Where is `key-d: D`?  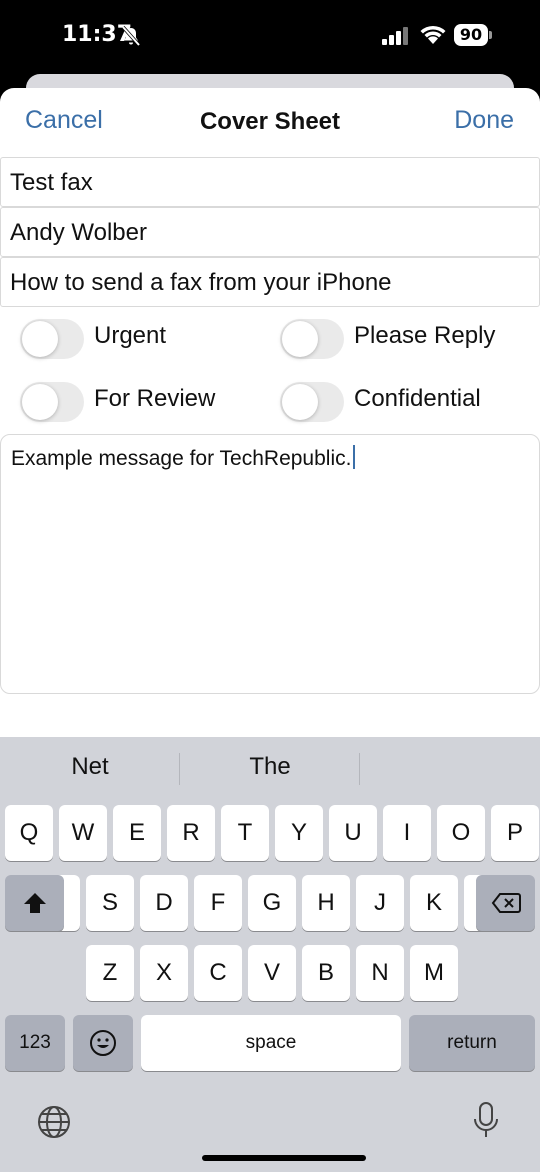
key-d: D is located at coordinates (164, 903).